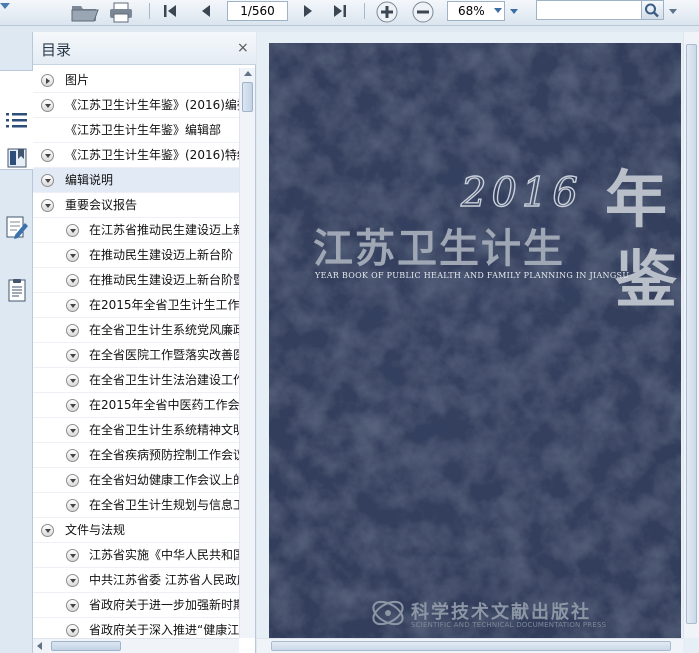 This screenshot has width=699, height=653. I want to click on toc-horizontal-scrollbar, so click(136, 645).